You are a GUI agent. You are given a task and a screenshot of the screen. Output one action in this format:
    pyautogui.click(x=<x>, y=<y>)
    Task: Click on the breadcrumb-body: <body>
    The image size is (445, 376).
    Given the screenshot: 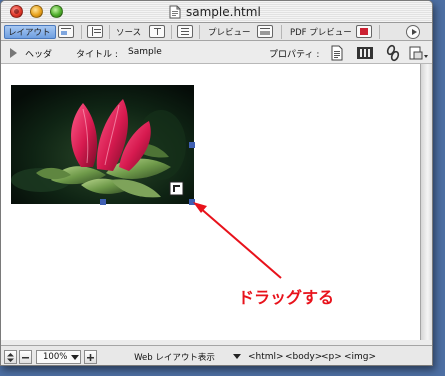 What is the action you would take?
    pyautogui.click(x=303, y=357)
    